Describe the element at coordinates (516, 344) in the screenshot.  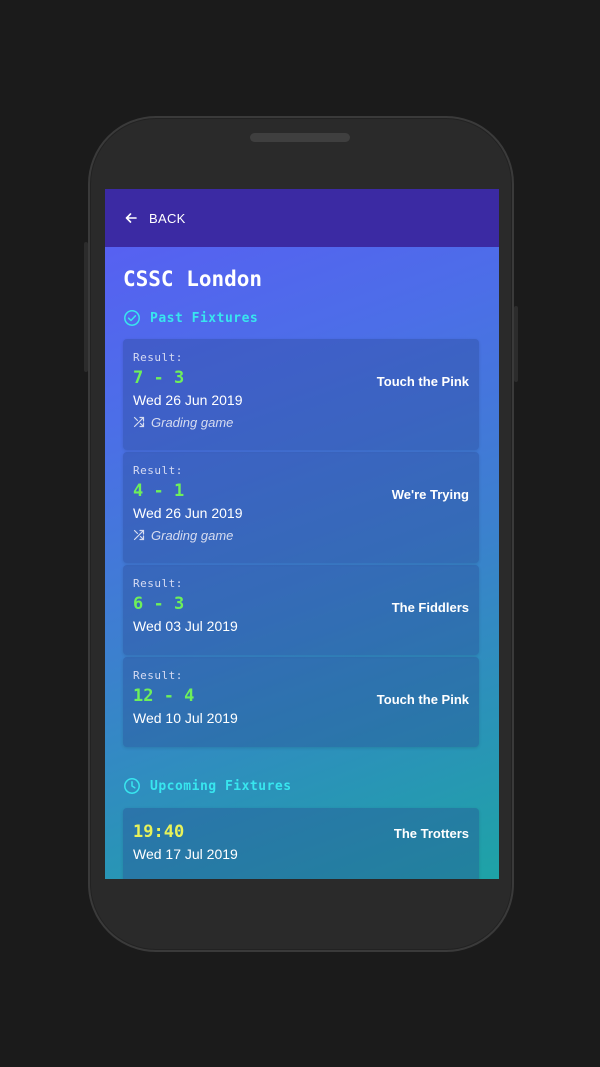
I see `phone-right-button` at that location.